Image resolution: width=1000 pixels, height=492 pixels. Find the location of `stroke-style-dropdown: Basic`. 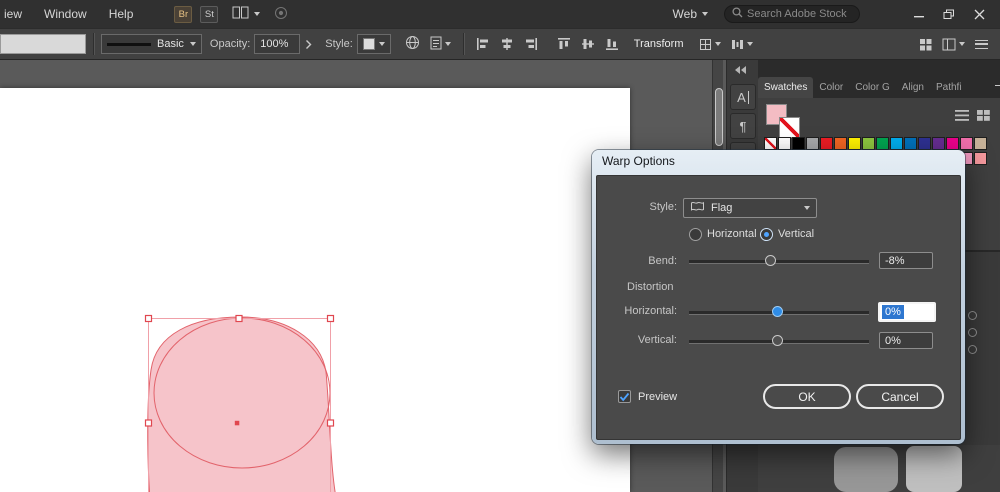

stroke-style-dropdown: Basic is located at coordinates (151, 44).